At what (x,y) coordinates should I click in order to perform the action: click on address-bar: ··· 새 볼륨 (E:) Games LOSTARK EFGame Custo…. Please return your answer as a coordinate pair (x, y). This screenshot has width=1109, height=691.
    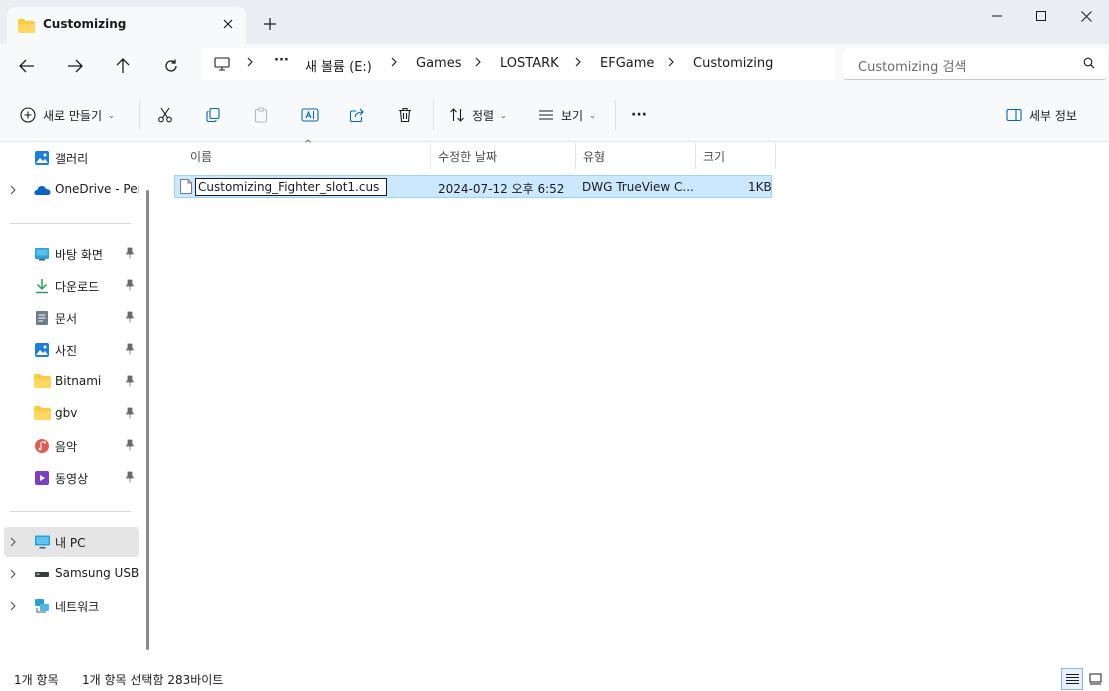
    Looking at the image, I should click on (518, 64).